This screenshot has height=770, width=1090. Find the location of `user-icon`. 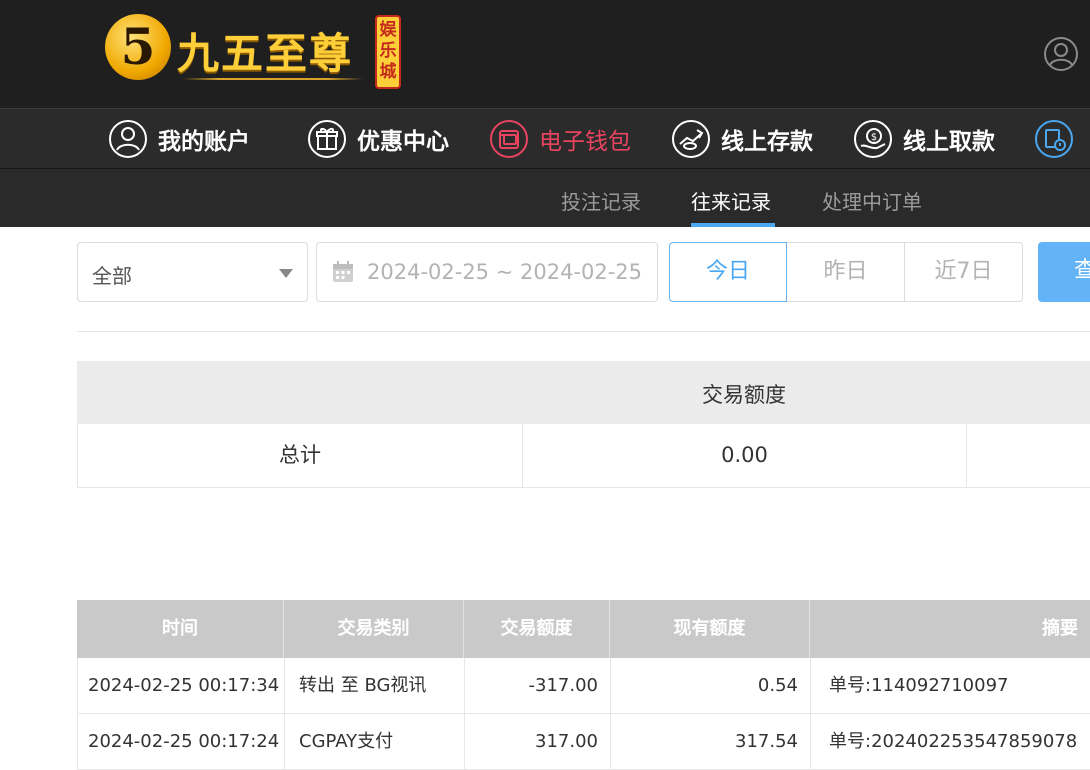

user-icon is located at coordinates (128, 139).